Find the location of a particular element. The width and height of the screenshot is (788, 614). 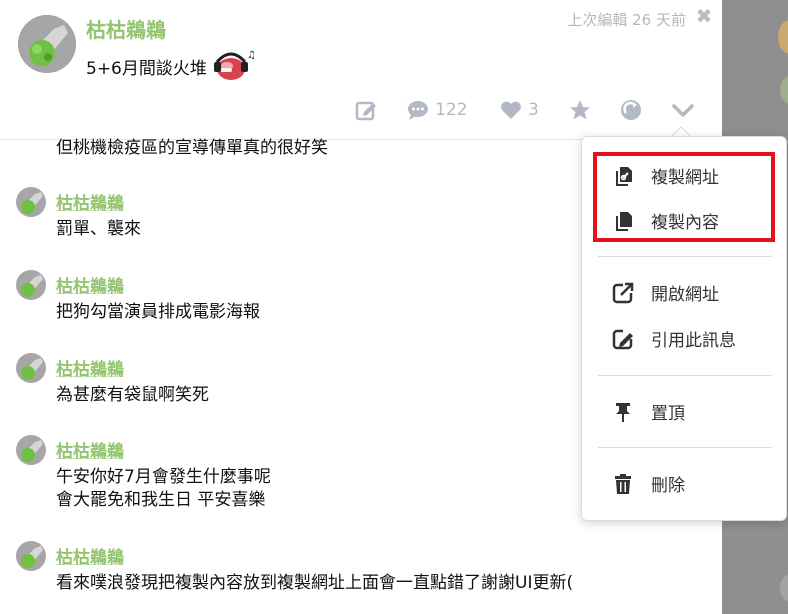

menu-label: 開啟網址 is located at coordinates (685, 294).